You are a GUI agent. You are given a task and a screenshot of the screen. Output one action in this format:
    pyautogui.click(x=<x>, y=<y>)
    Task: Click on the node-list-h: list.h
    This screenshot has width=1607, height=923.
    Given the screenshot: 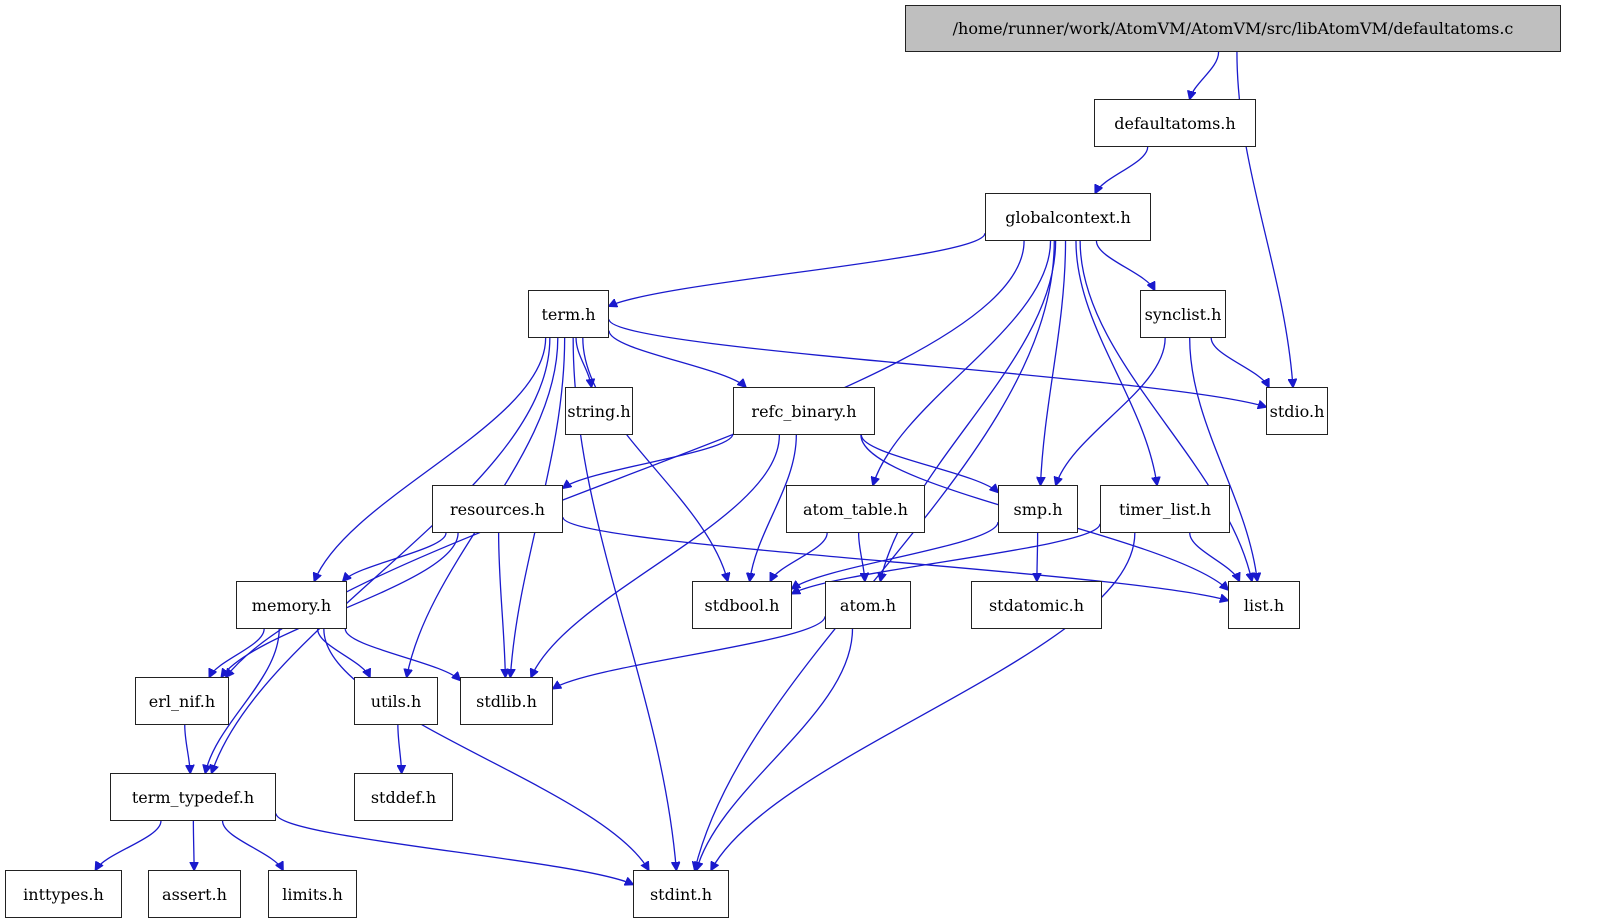 What is the action you would take?
    pyautogui.click(x=1264, y=605)
    